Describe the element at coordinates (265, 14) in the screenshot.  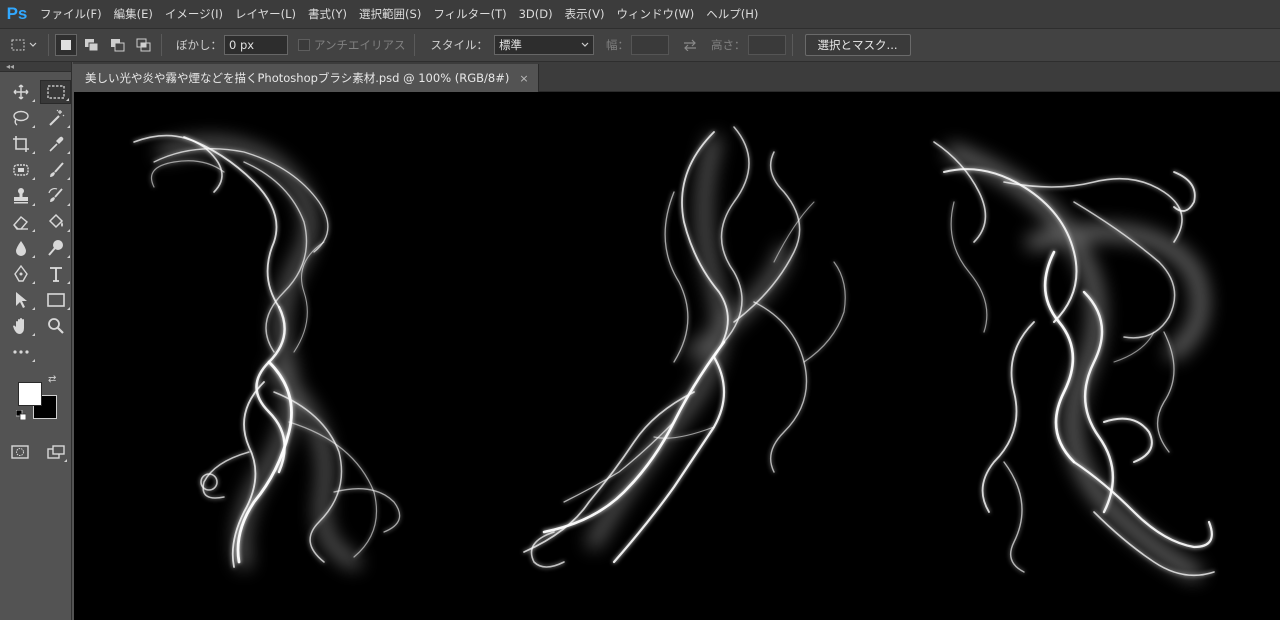
I see `menu-layer: レイヤー(L)` at that location.